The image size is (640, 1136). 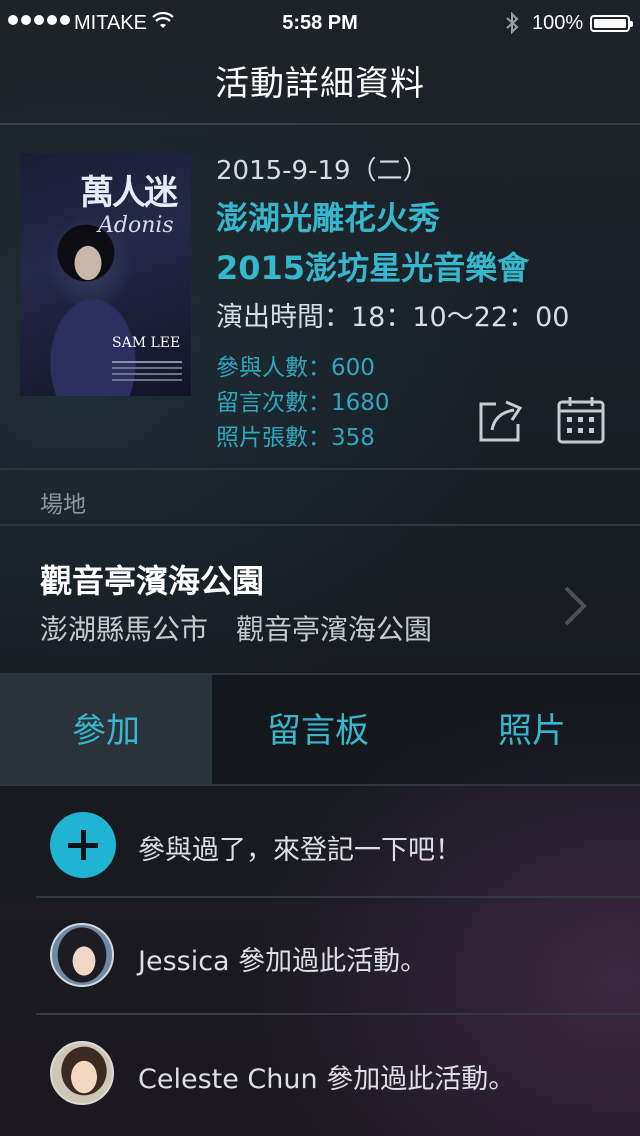 I want to click on tab-message-board: 留言板, so click(x=318, y=730).